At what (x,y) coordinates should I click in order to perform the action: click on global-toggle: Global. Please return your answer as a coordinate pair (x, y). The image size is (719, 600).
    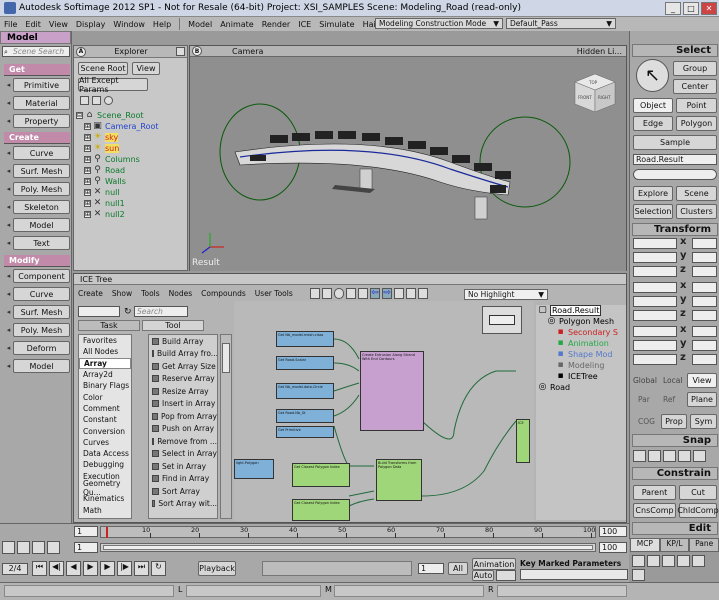
    Looking at the image, I should click on (645, 380).